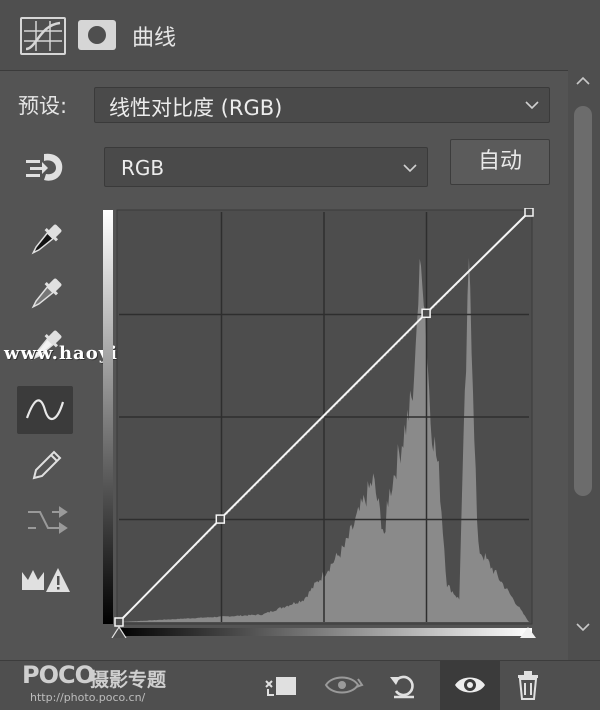 The width and height of the screenshot is (600, 710). Describe the element at coordinates (43, 106) in the screenshot. I see `preset-label: 预设:` at that location.